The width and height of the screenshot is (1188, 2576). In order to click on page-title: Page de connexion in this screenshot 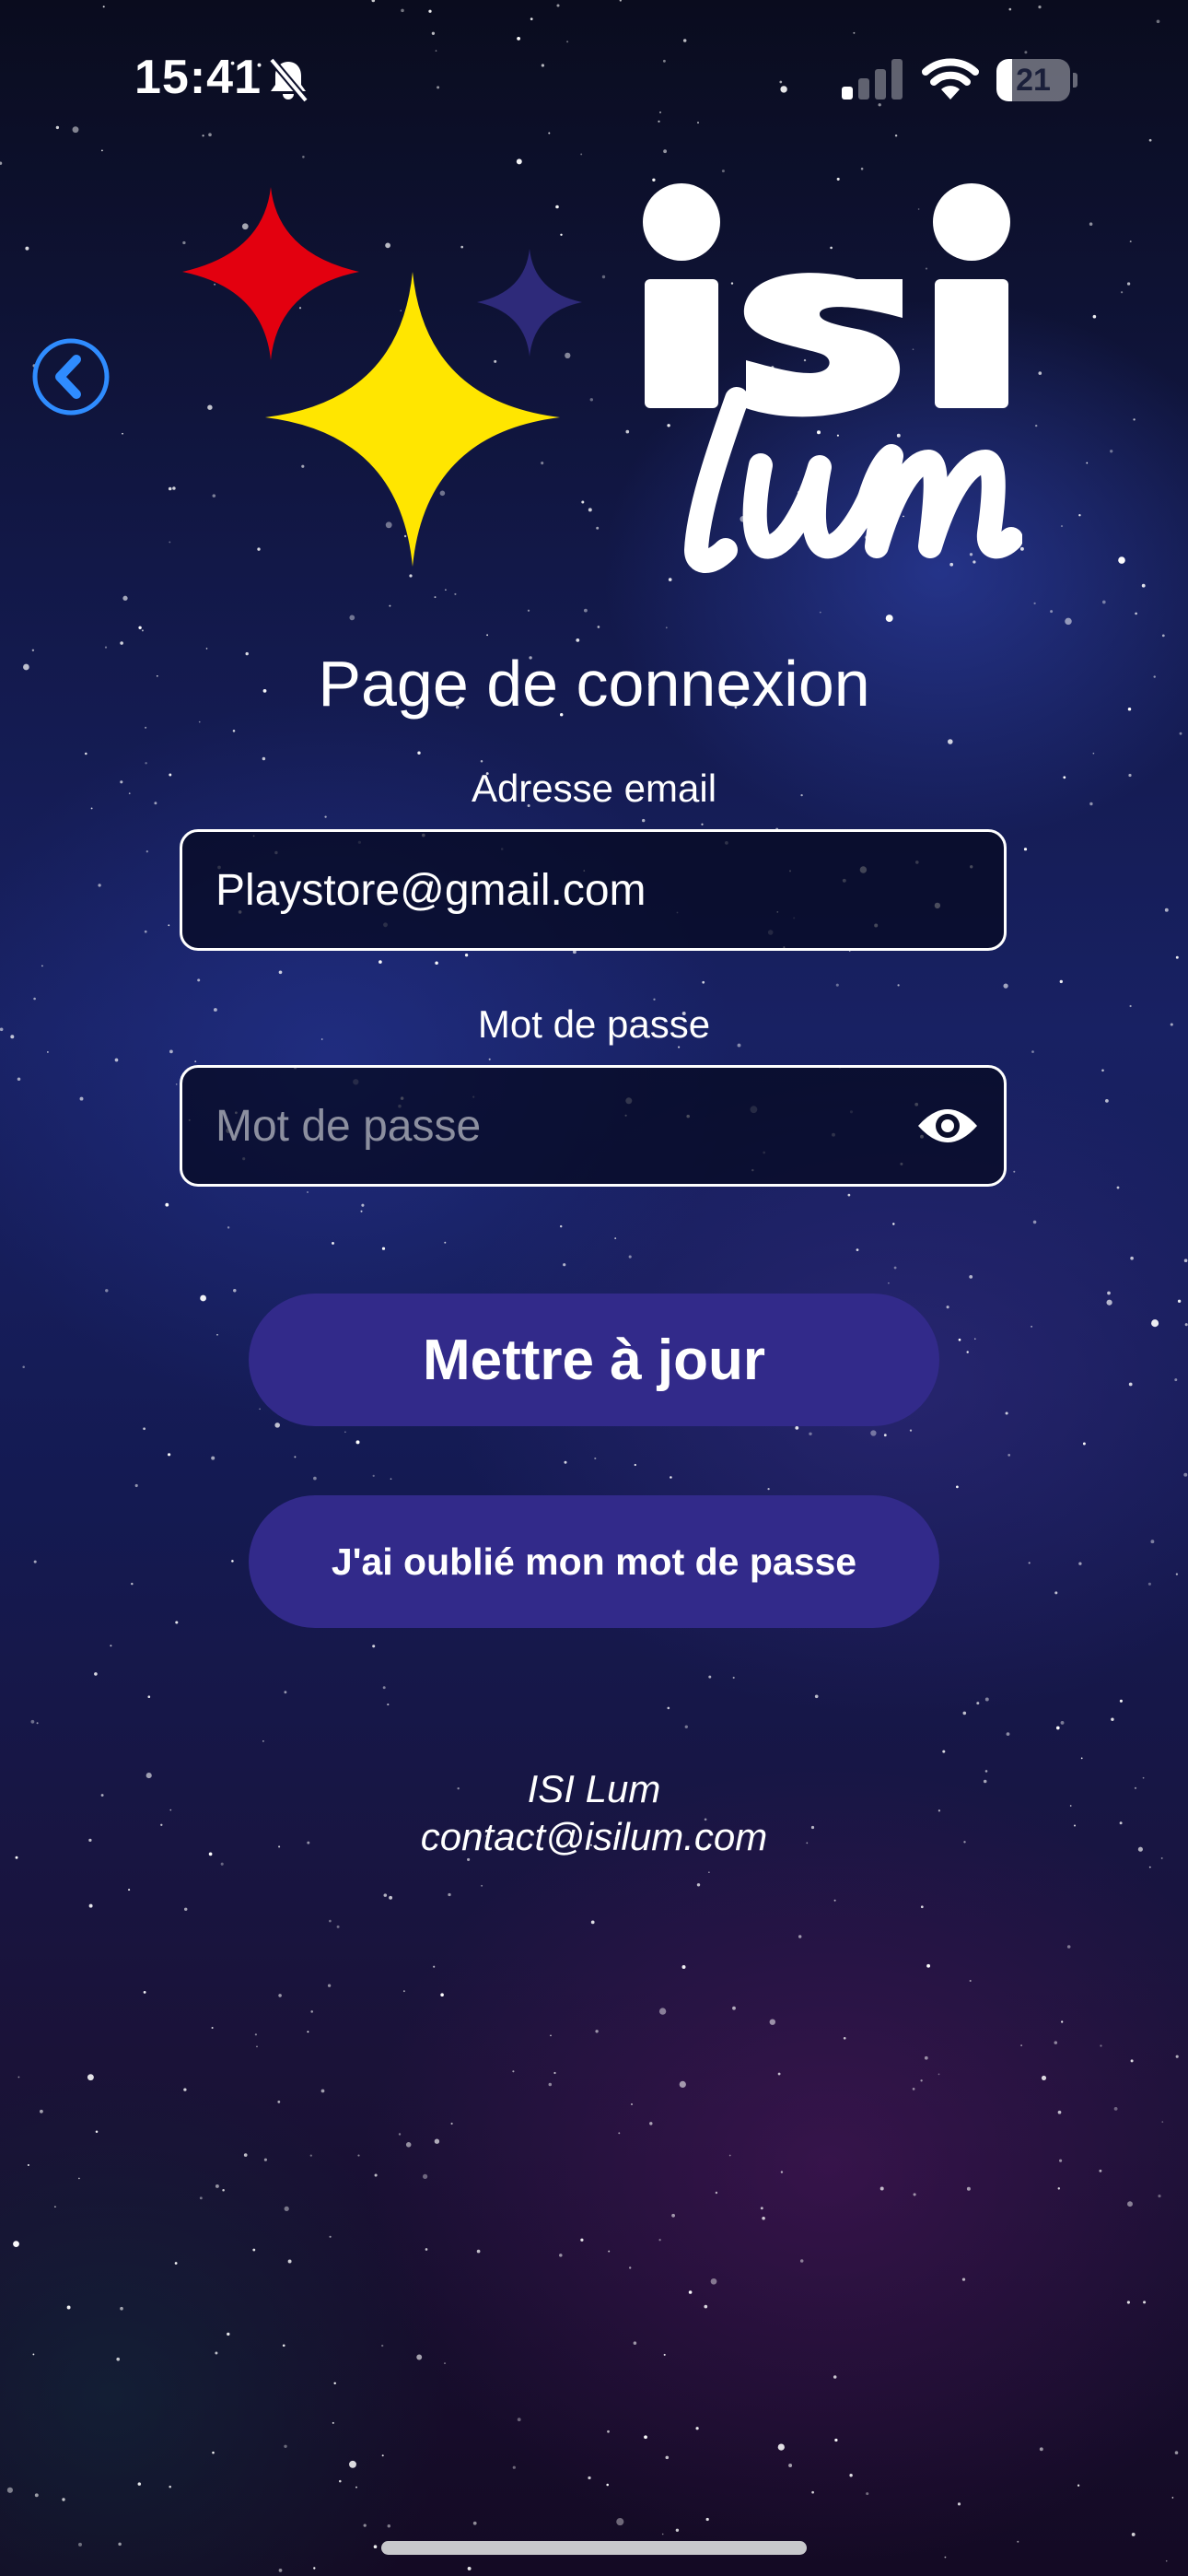, I will do `click(594, 684)`.